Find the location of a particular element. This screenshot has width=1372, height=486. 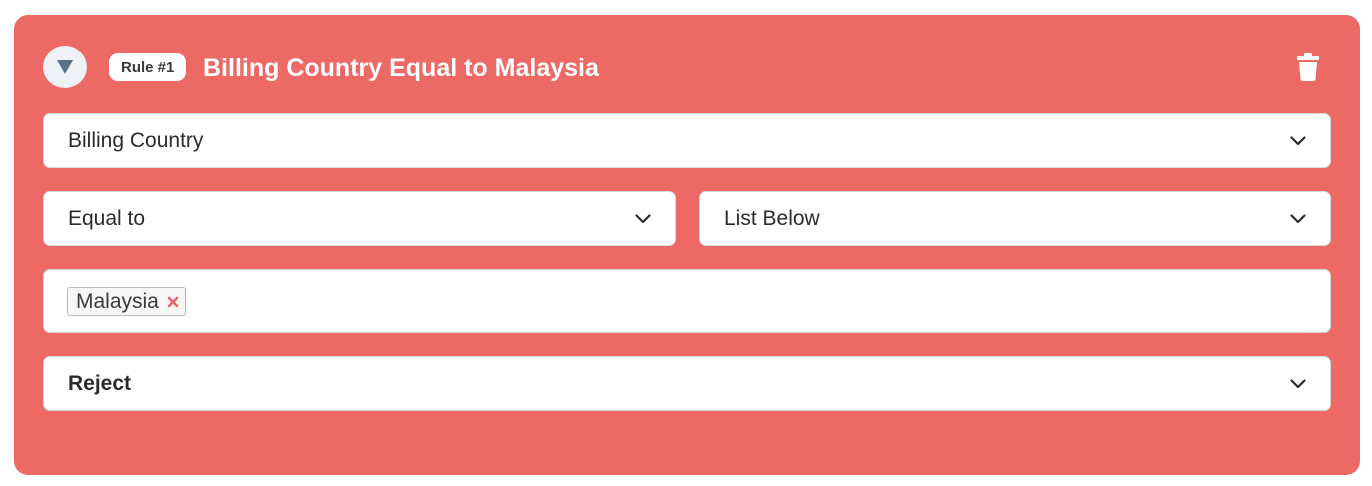

close-icon is located at coordinates (173, 301).